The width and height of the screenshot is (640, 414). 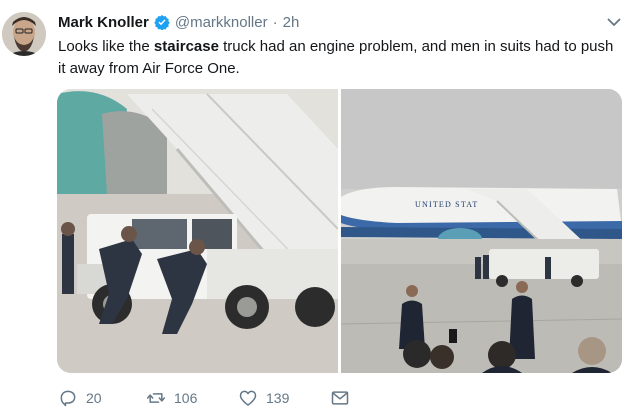 I want to click on author-handle: @markknoller, so click(x=221, y=22).